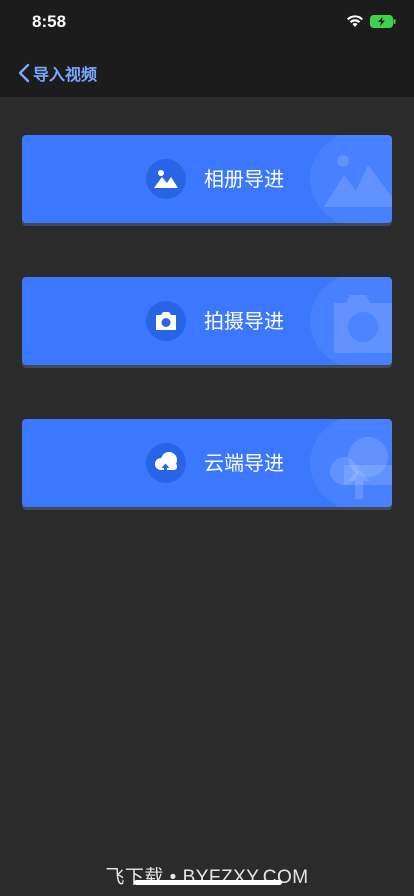  Describe the element at coordinates (49, 21) in the screenshot. I see `status-time: 8:58` at that location.